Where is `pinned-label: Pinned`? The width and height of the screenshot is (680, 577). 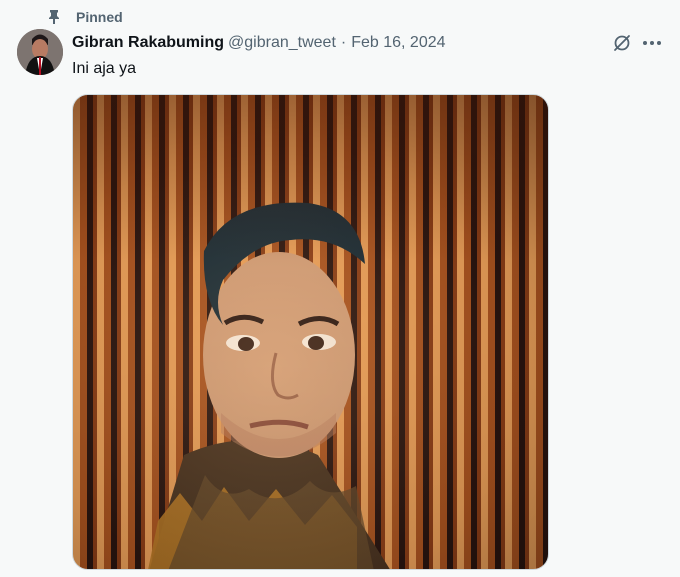 pinned-label: Pinned is located at coordinates (84, 17).